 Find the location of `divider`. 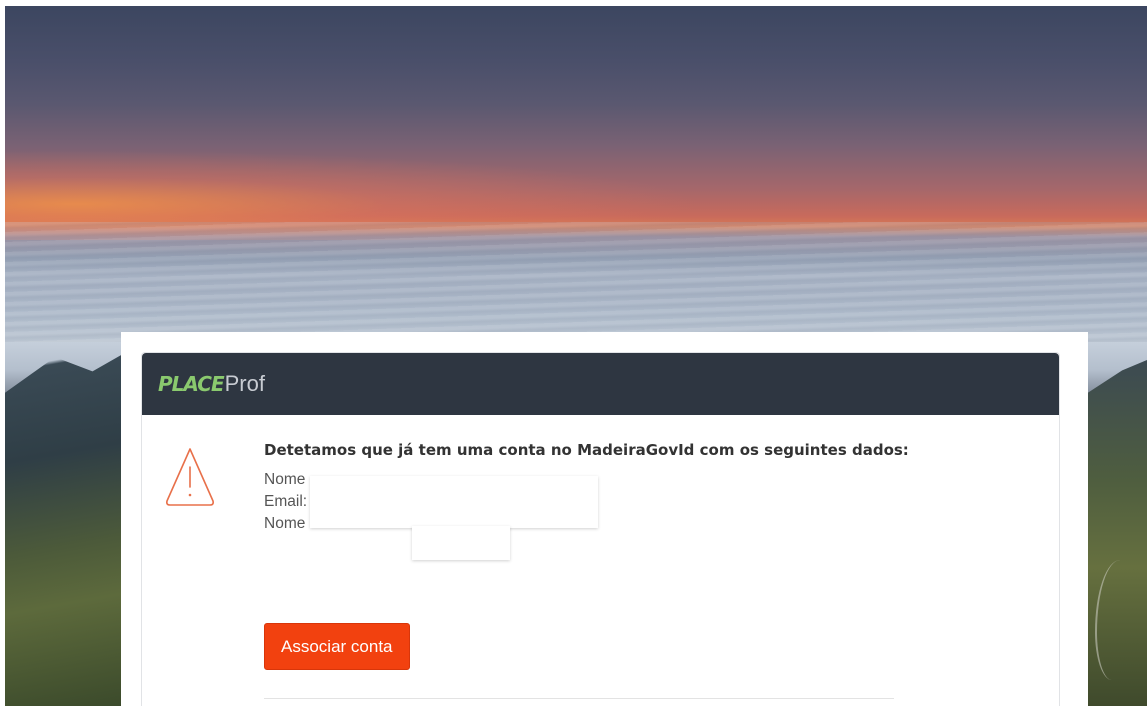

divider is located at coordinates (579, 698).